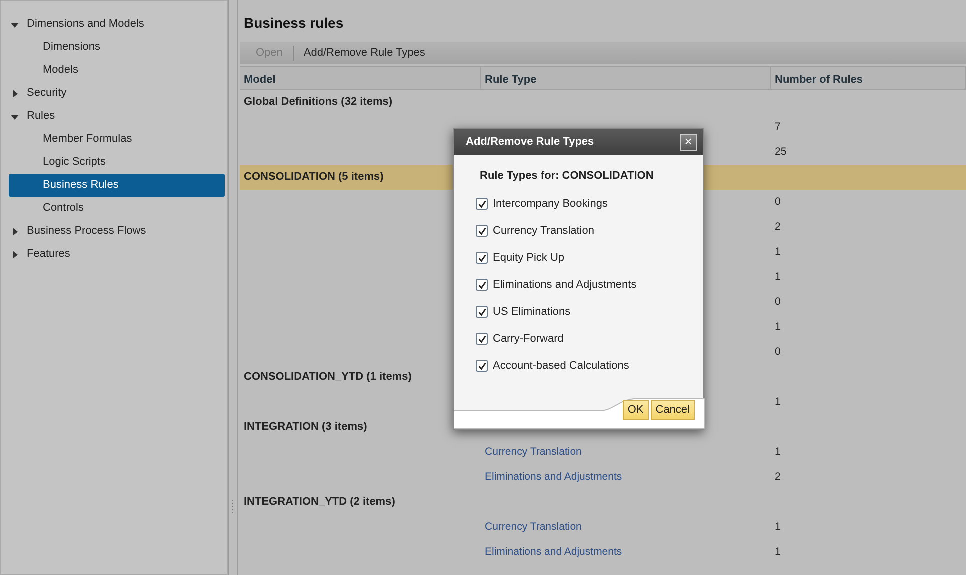 The width and height of the screenshot is (966, 575). Describe the element at coordinates (672, 410) in the screenshot. I see `dialog-button: Cancel` at that location.